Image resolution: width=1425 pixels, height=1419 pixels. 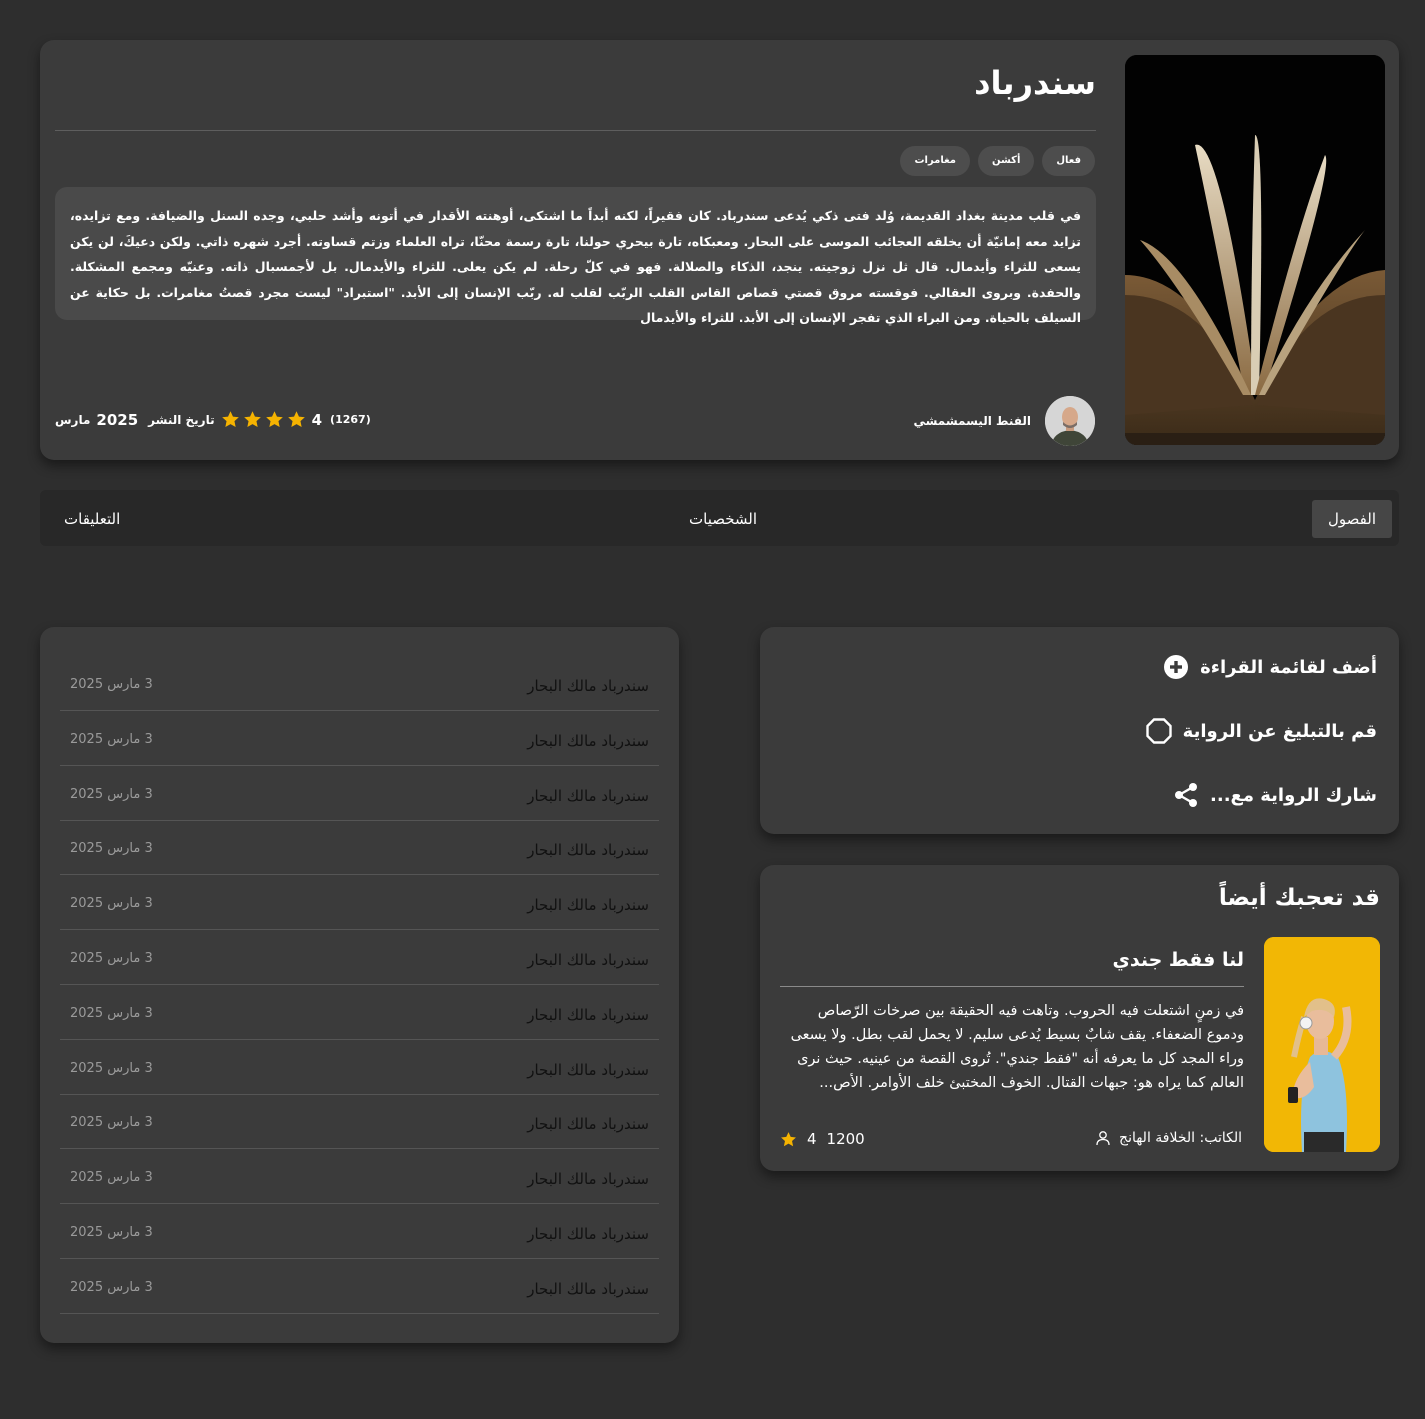 I want to click on suggested-novel-stats: 4 1200, so click(x=822, y=1139).